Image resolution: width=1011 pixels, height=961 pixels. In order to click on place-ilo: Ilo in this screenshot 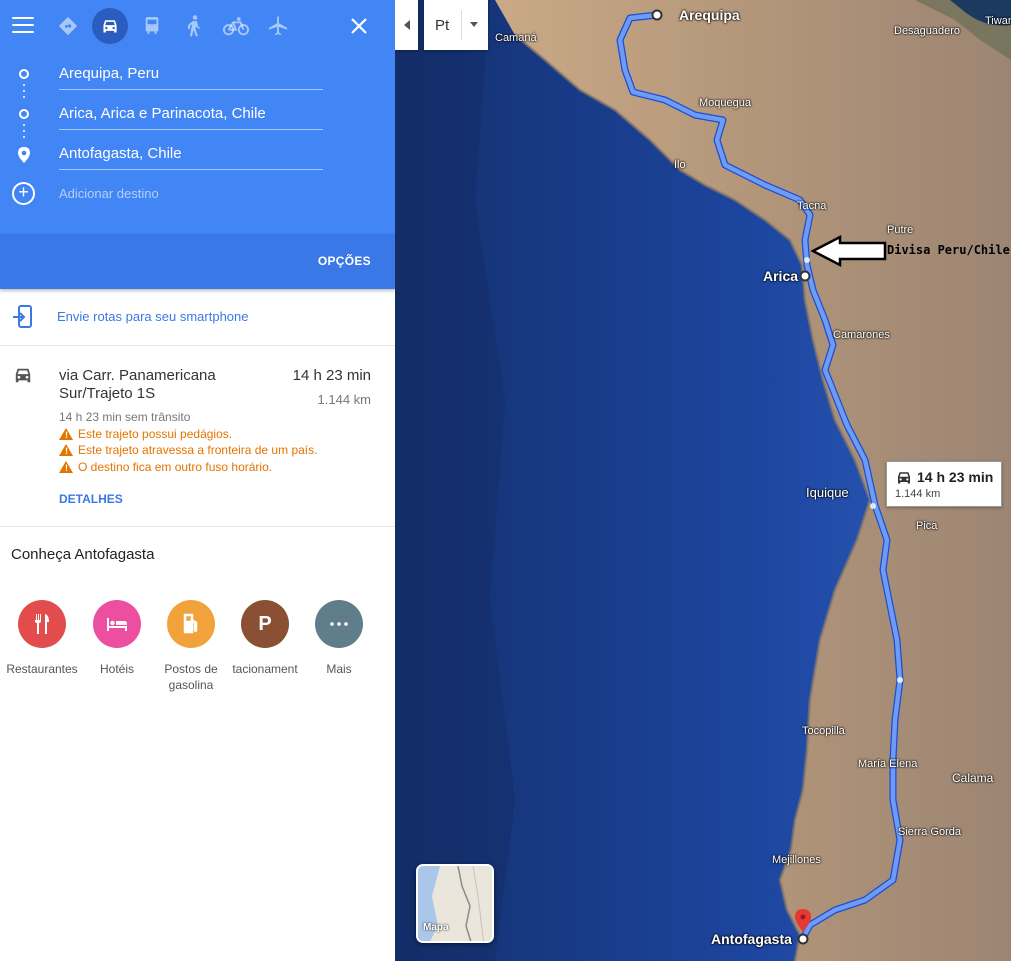, I will do `click(680, 165)`.